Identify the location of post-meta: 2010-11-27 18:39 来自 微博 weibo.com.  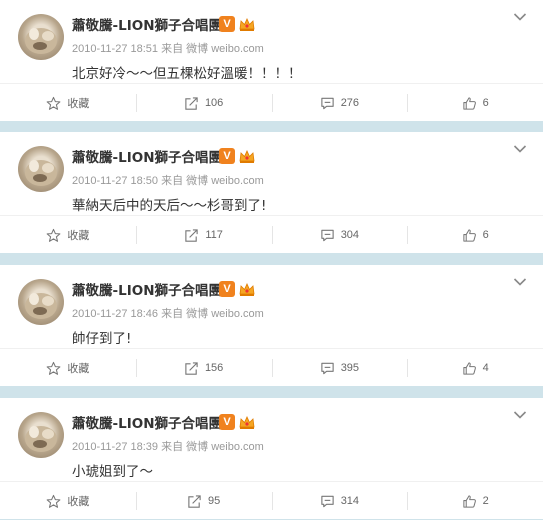
(168, 446).